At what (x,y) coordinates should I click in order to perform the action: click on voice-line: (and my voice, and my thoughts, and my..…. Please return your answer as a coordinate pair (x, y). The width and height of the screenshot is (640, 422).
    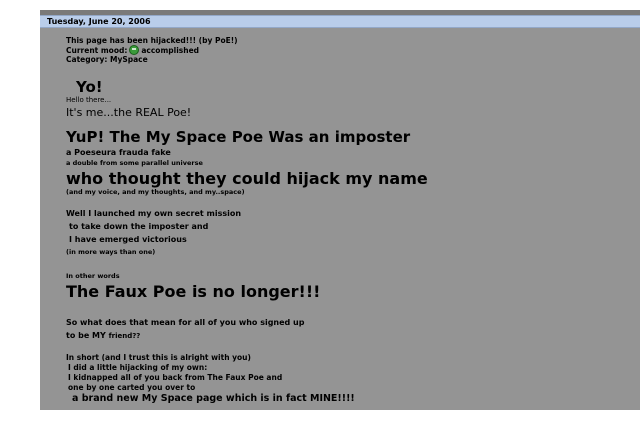
    Looking at the image, I should click on (155, 192).